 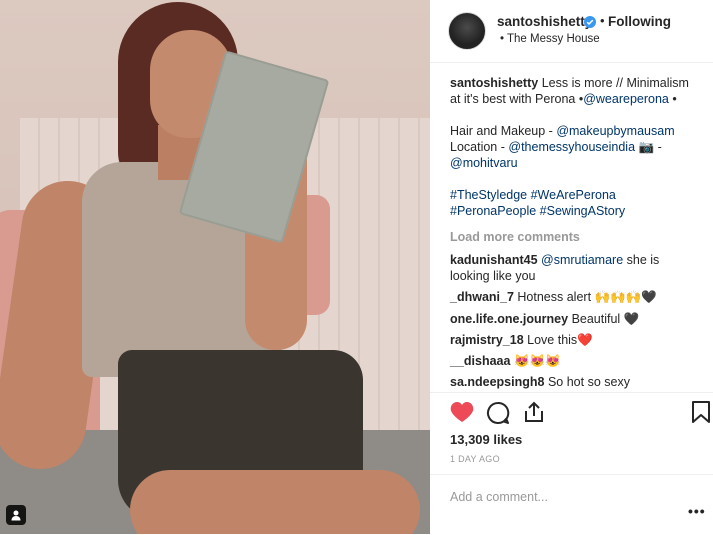 I want to click on comment-text: she is, so click(x=641, y=260).